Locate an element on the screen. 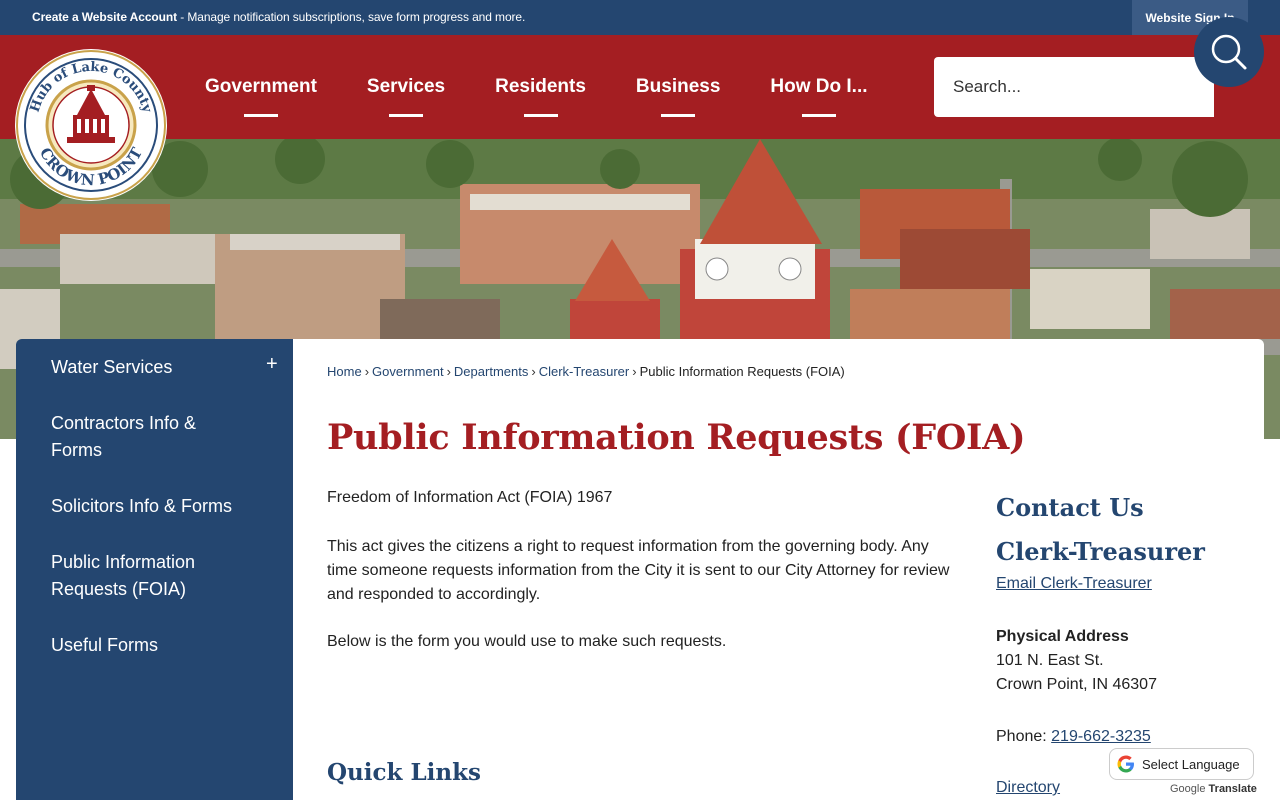 Image resolution: width=1280 pixels, height=800 pixels. physical-address-label: Physical Address is located at coordinates (1062, 636).